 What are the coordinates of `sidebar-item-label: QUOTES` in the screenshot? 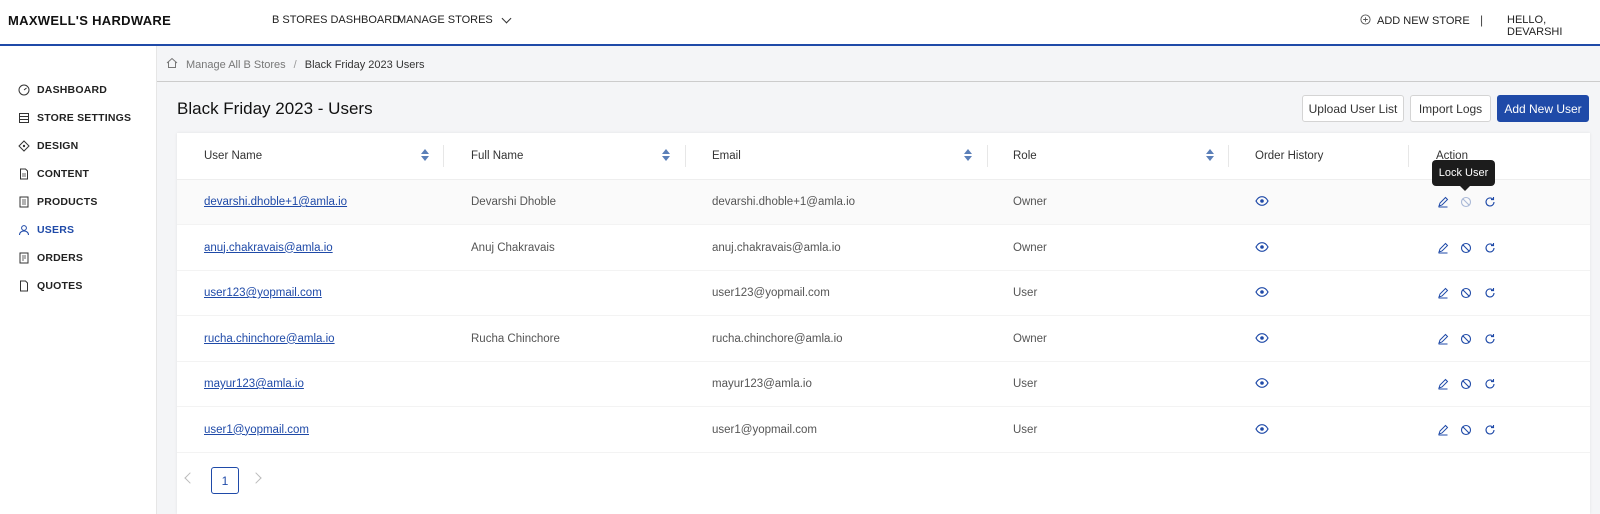 It's located at (60, 286).